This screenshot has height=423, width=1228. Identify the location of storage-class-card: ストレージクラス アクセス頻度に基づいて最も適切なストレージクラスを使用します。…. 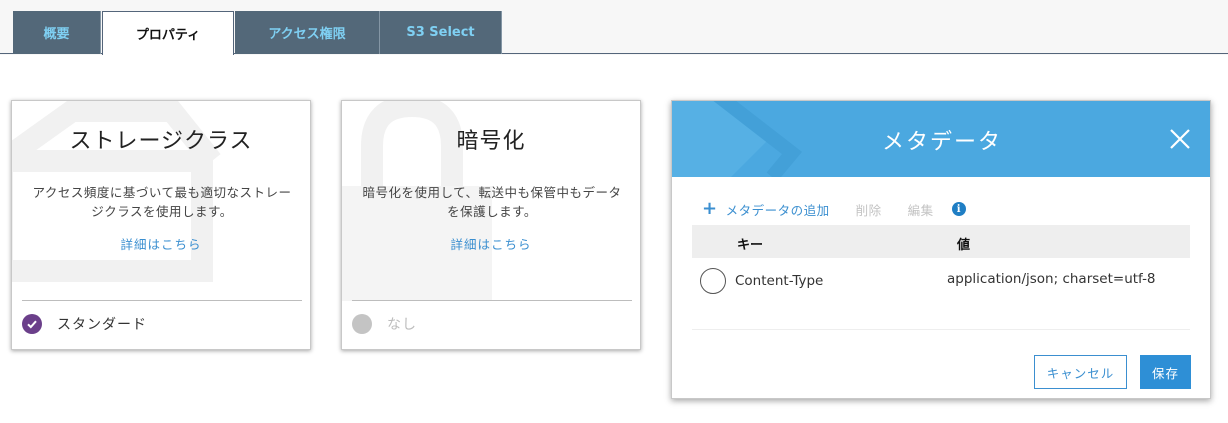
(161, 225).